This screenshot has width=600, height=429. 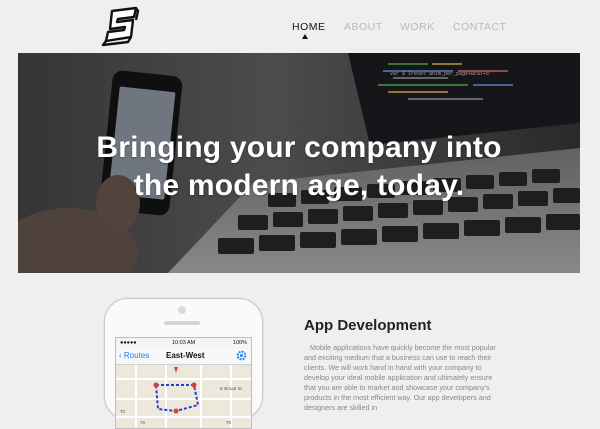 I want to click on active-nav-indicator-icon, so click(x=305, y=36).